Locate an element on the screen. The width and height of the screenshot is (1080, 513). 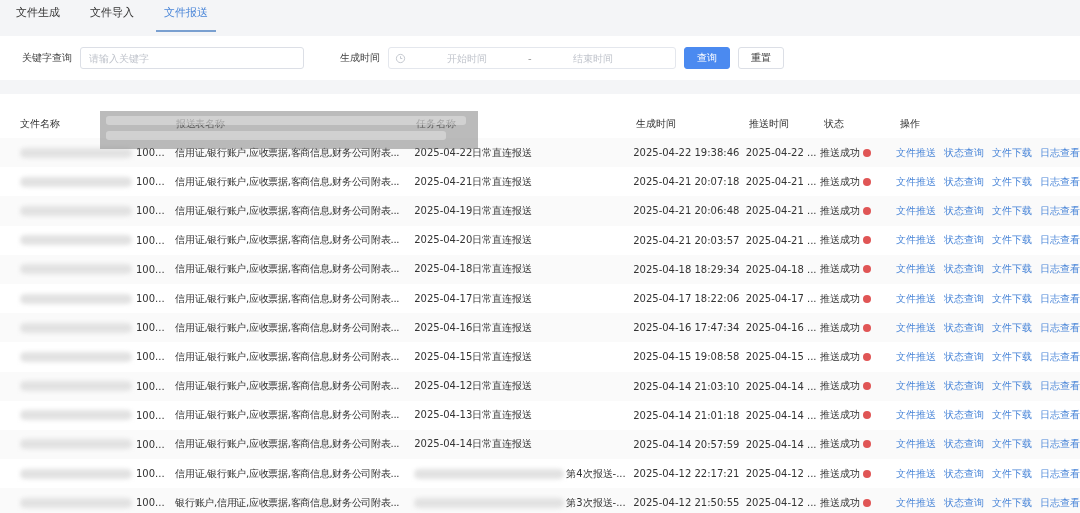
column-header: 操作 is located at coordinates (910, 124).